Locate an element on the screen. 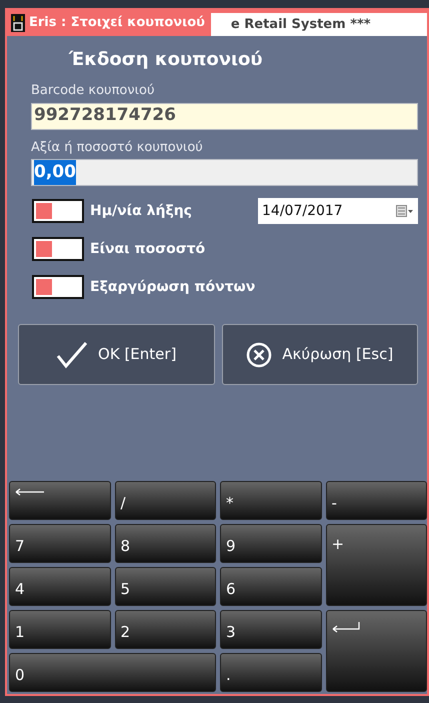  toggle-label: Εξαργύρωση πόντων is located at coordinates (173, 287).